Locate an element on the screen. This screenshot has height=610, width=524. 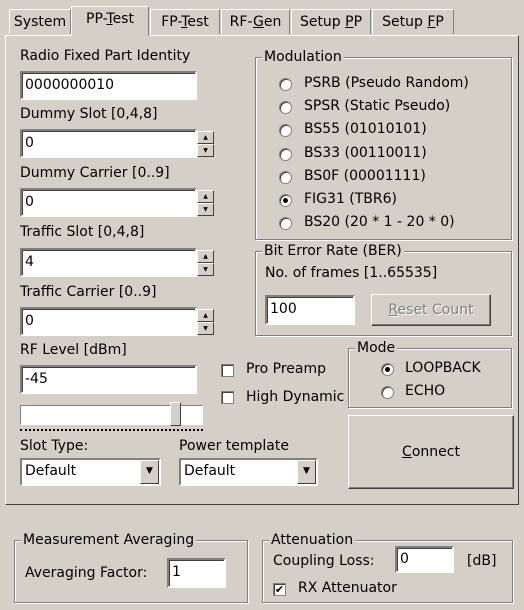
dummy-carrier-spinner: ▲ ▼ is located at coordinates (205, 203).